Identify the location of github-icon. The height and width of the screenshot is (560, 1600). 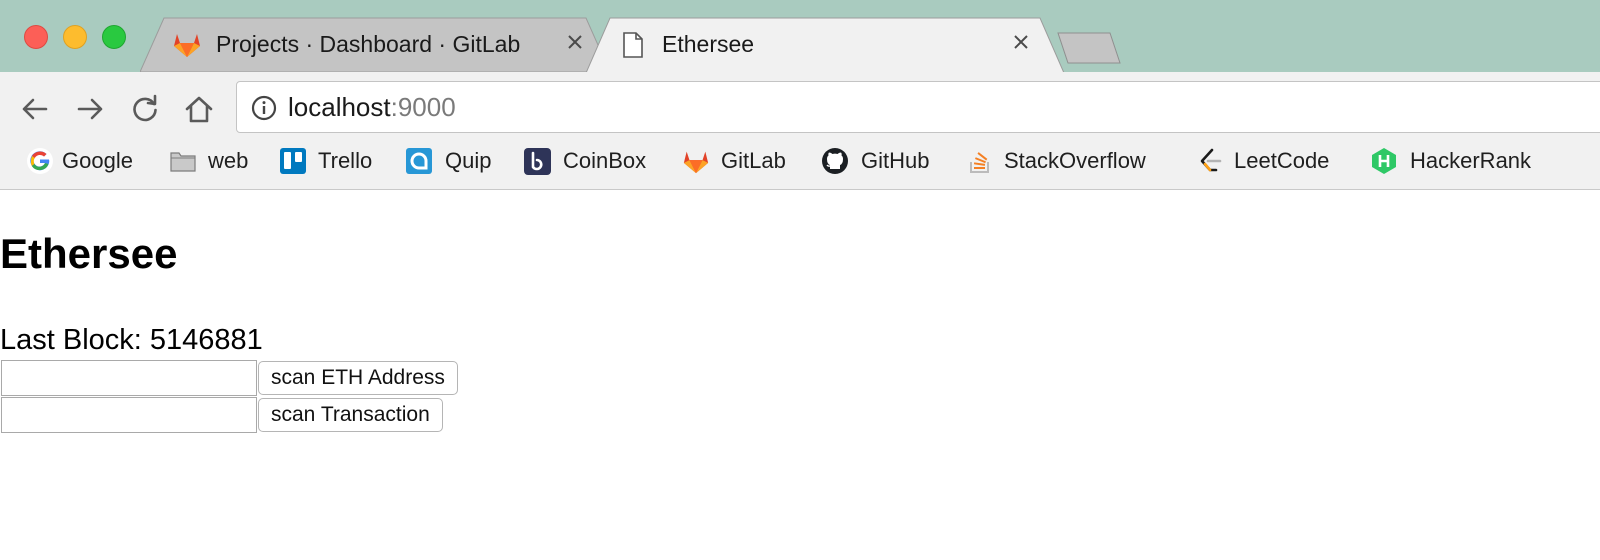
(835, 161).